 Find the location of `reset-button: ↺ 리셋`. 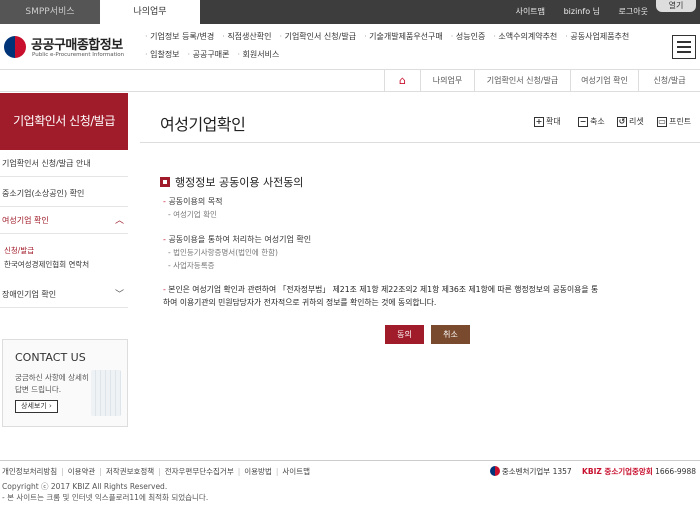

reset-button: ↺ 리셋 is located at coordinates (630, 122).